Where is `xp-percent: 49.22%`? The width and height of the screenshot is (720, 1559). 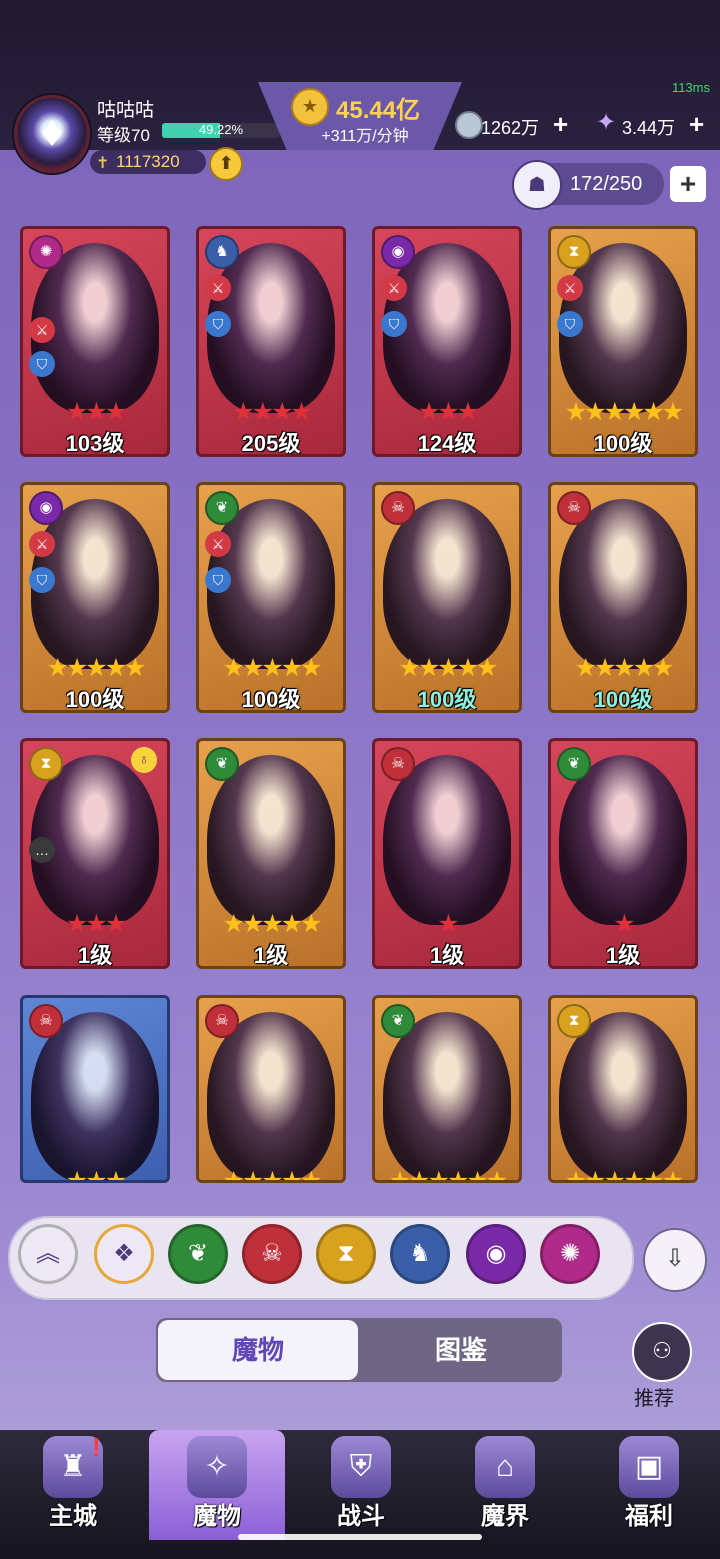
xp-percent: 49.22% is located at coordinates (221, 129).